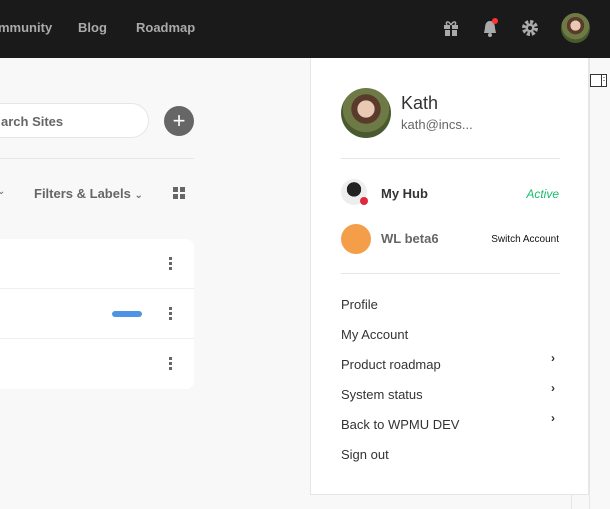  Describe the element at coordinates (525, 239) in the screenshot. I see `switch-account-button: Switch Account` at that location.